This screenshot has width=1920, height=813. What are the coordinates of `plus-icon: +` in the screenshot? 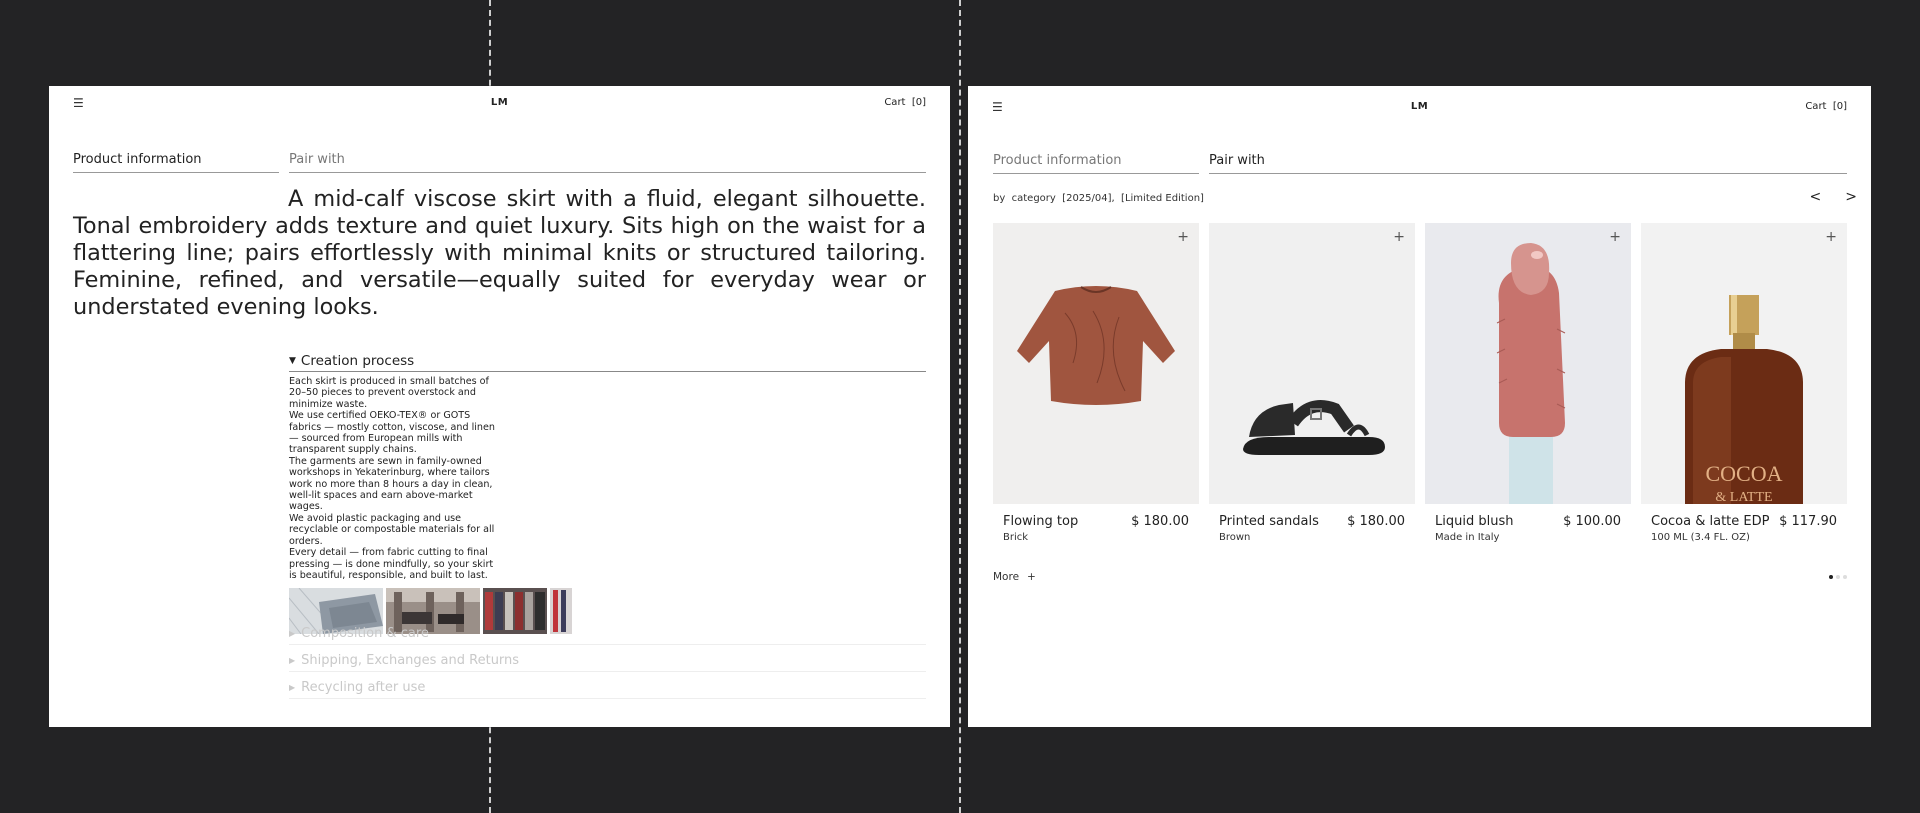 It's located at (1031, 577).